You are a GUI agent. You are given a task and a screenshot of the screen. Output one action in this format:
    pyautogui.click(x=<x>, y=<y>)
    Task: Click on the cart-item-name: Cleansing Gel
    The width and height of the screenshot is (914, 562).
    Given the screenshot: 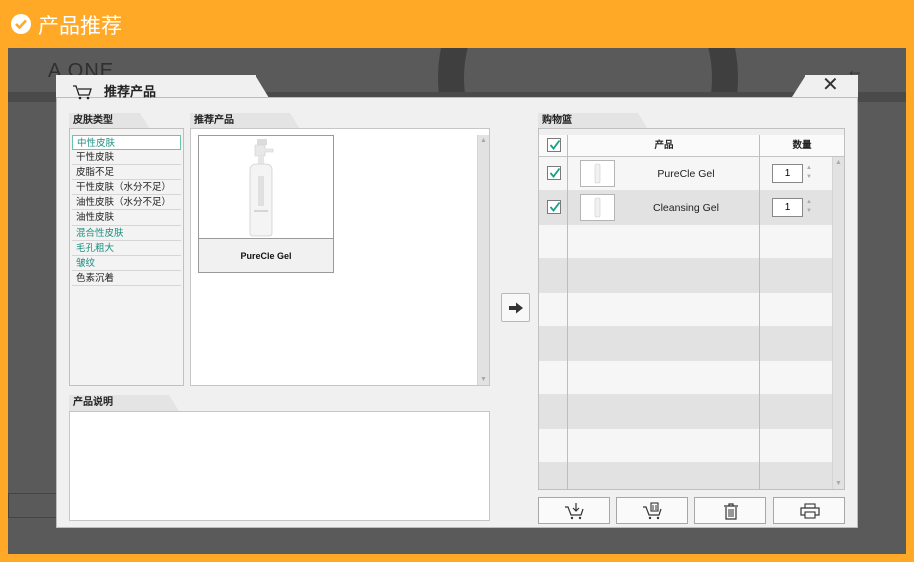 What is the action you would take?
    pyautogui.click(x=686, y=208)
    